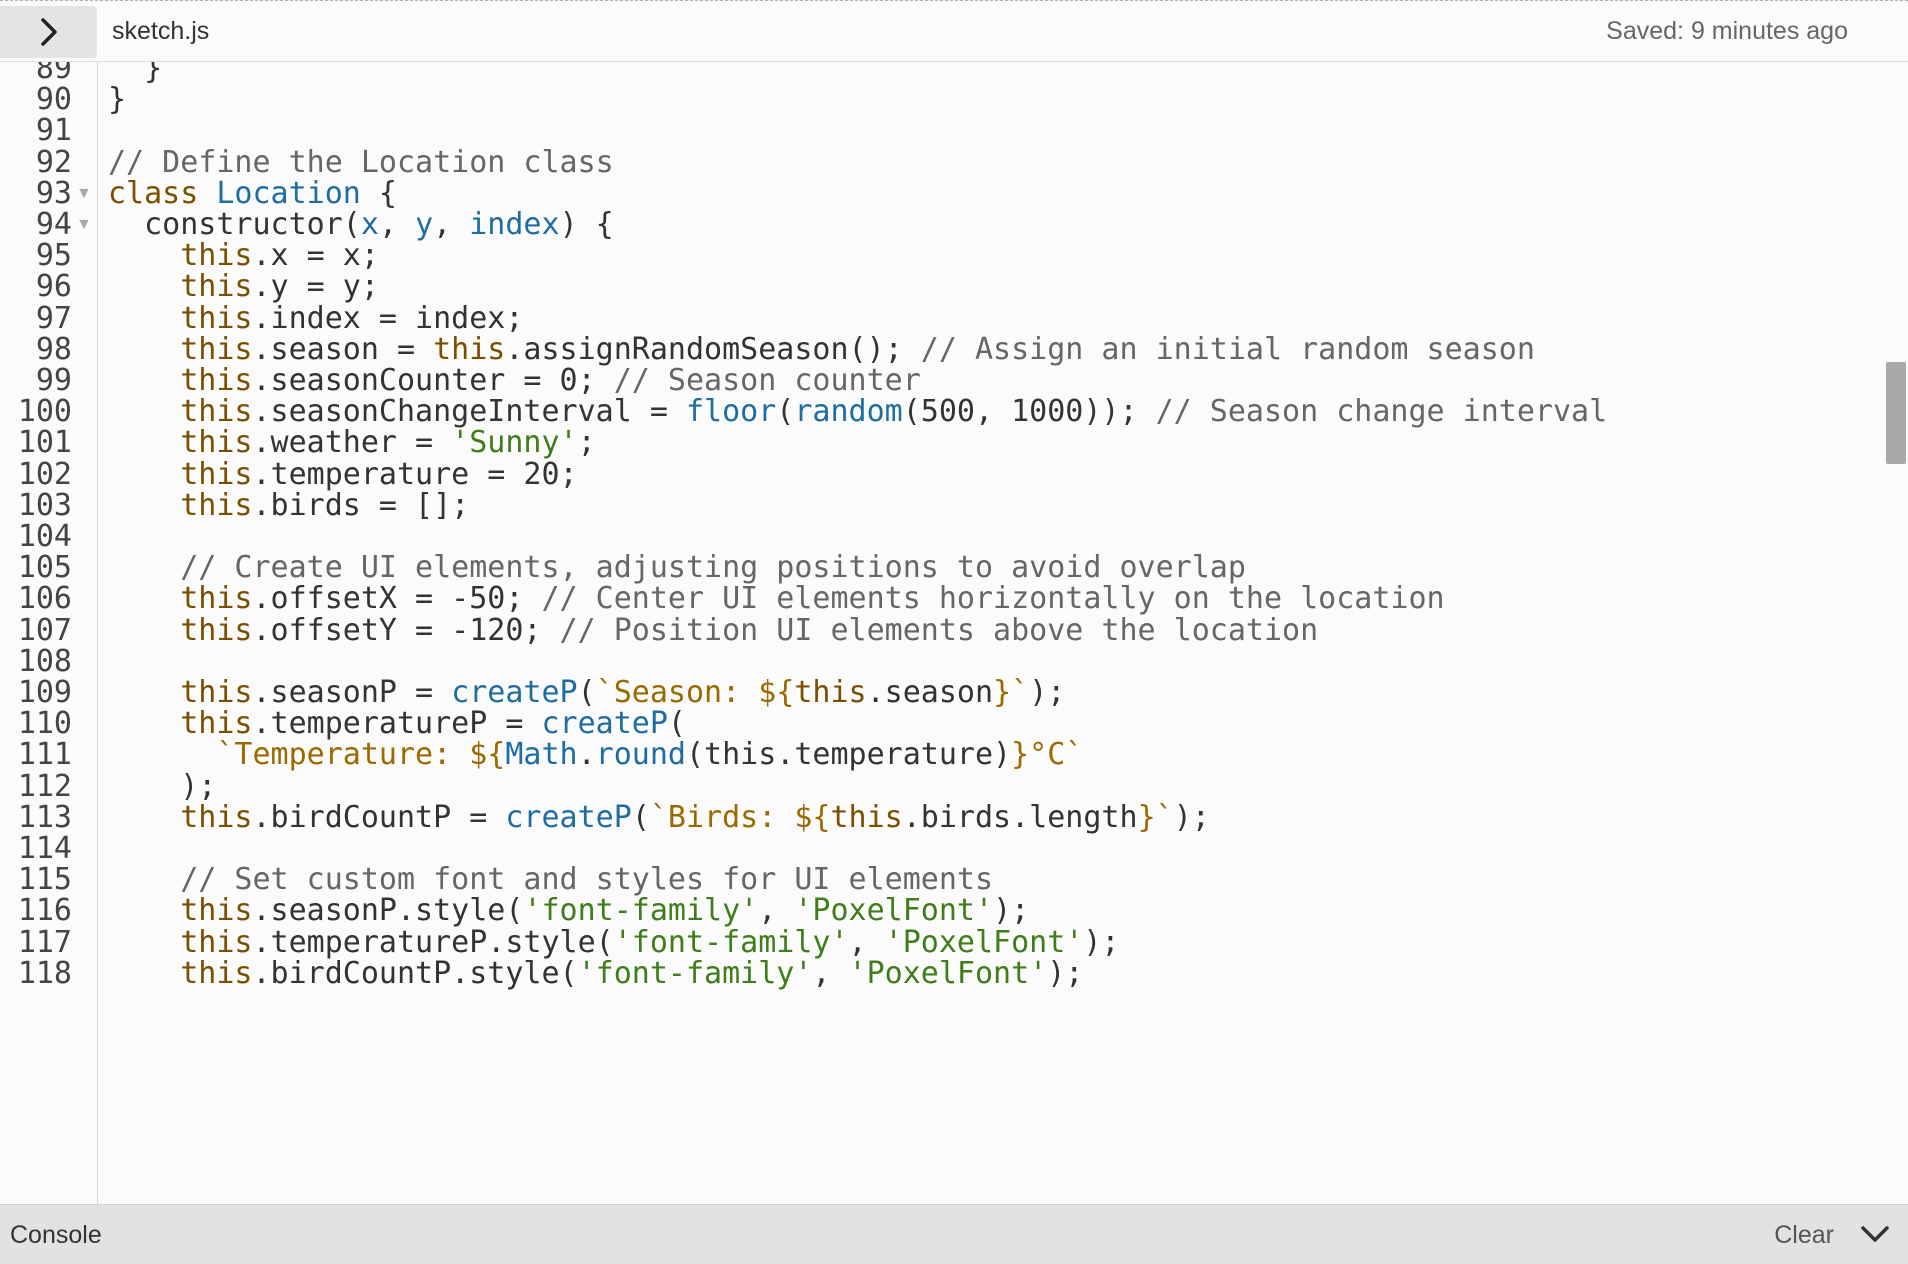 This screenshot has height=1264, width=1908. Describe the element at coordinates (160, 31) in the screenshot. I see `file-name: sketch.js` at that location.